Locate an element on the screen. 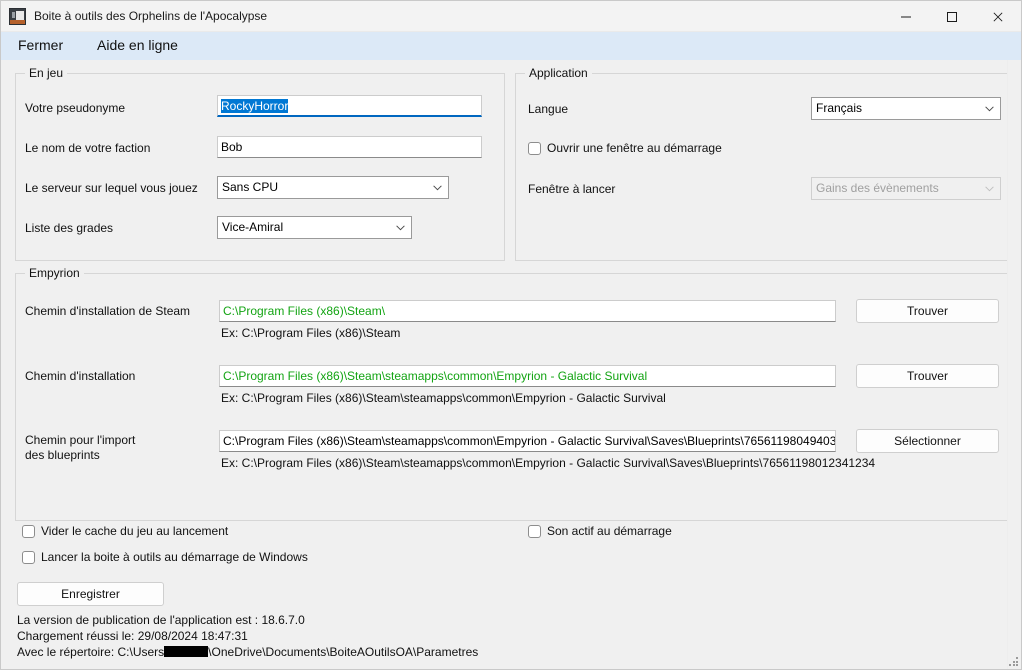  window-to-launch-select: Gains des évènements is located at coordinates (906, 188).